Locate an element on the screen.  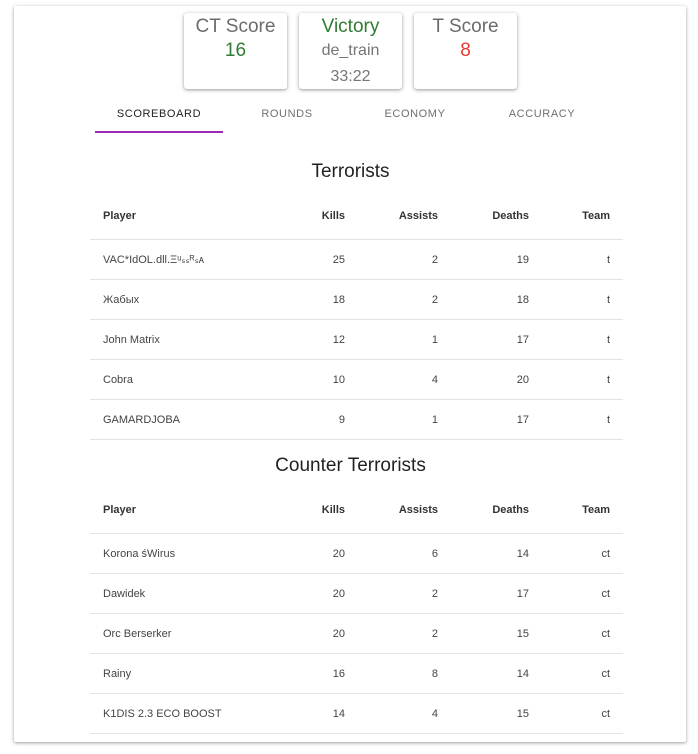
kills: 12 is located at coordinates (304, 339).